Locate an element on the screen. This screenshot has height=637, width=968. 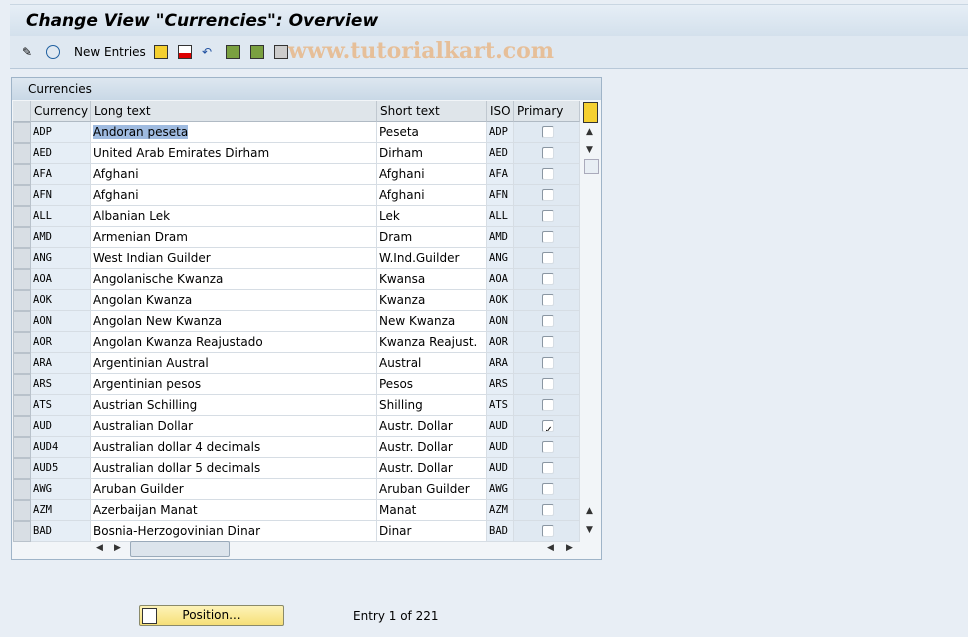
select-block-icon is located at coordinates (257, 52).